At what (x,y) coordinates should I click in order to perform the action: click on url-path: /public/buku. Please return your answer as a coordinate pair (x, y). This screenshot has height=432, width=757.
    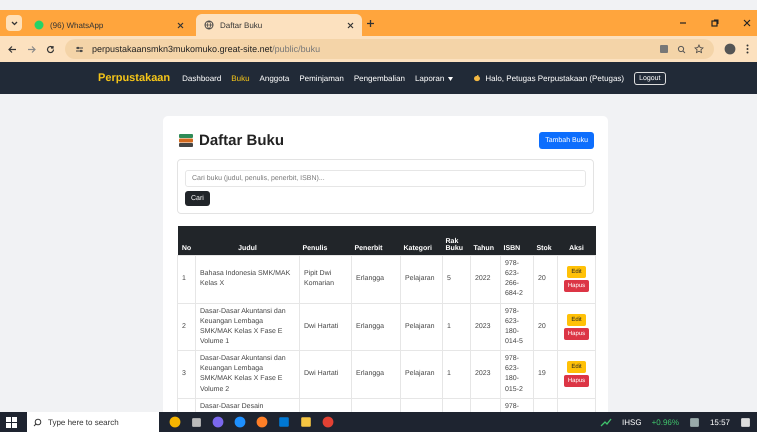
    Looking at the image, I should click on (296, 49).